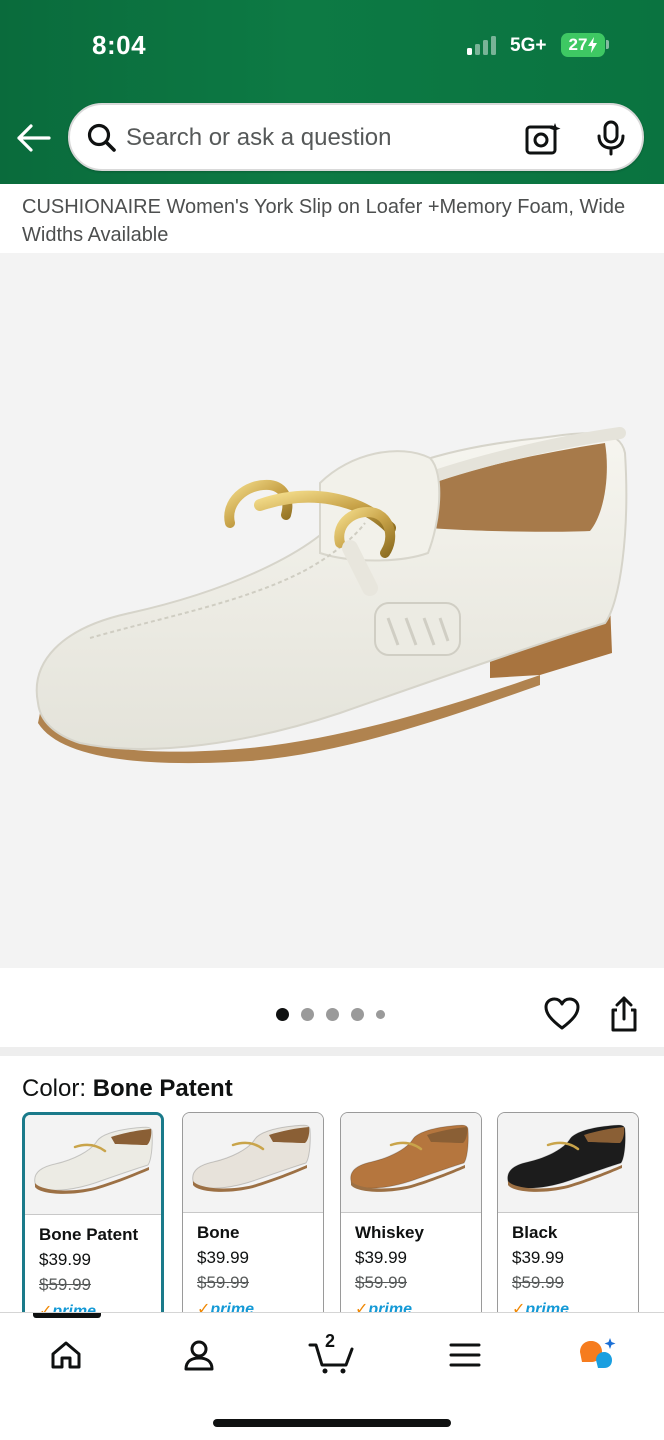  I want to click on camera-lens-icon, so click(544, 138).